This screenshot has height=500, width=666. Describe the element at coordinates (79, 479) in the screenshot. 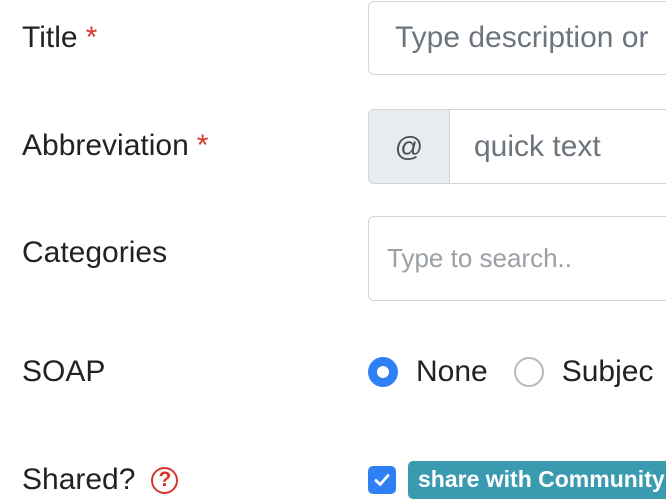

I see `shared-label-text: Shared?` at that location.